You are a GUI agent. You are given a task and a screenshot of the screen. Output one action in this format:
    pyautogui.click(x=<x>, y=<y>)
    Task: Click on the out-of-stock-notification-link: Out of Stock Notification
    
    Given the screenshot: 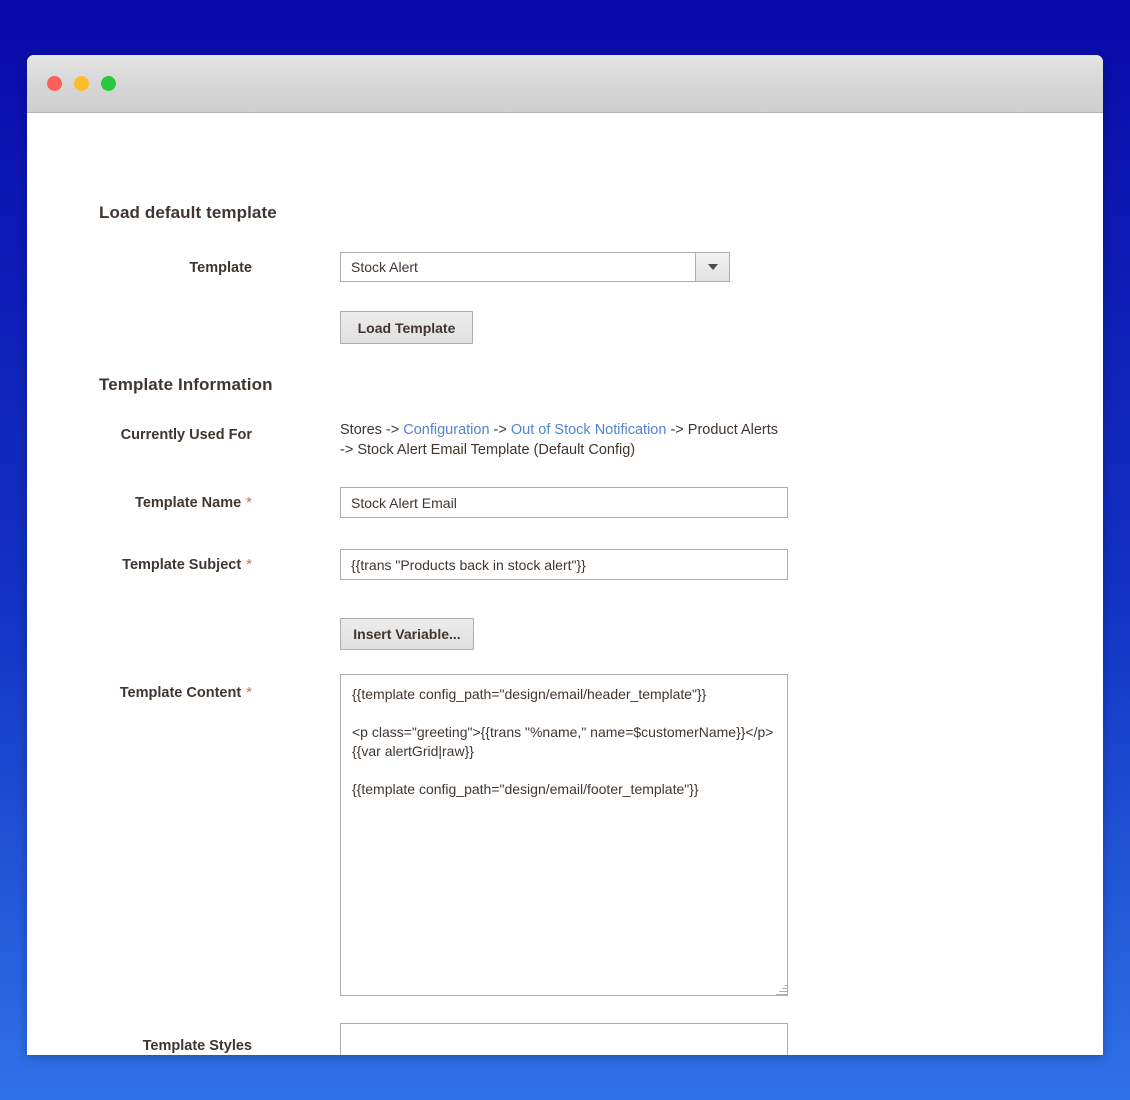 What is the action you would take?
    pyautogui.click(x=589, y=430)
    